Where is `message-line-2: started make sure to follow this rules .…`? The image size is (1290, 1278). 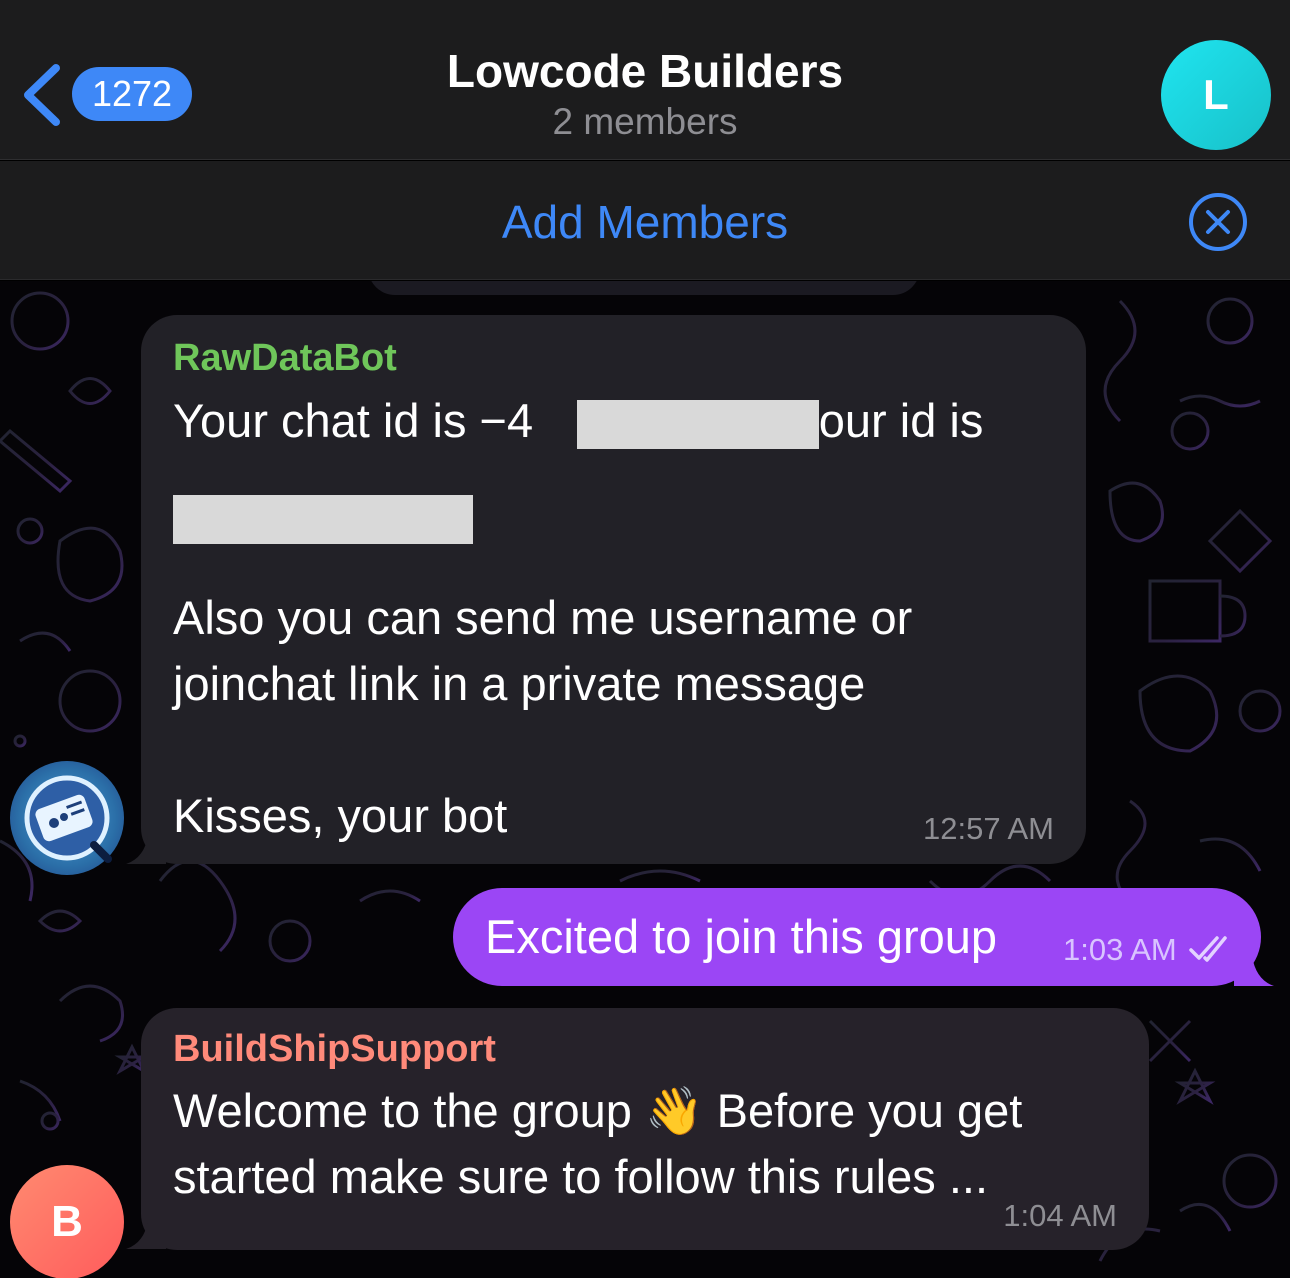
message-line-2: started make sure to follow this rules .… is located at coordinates (580, 1176).